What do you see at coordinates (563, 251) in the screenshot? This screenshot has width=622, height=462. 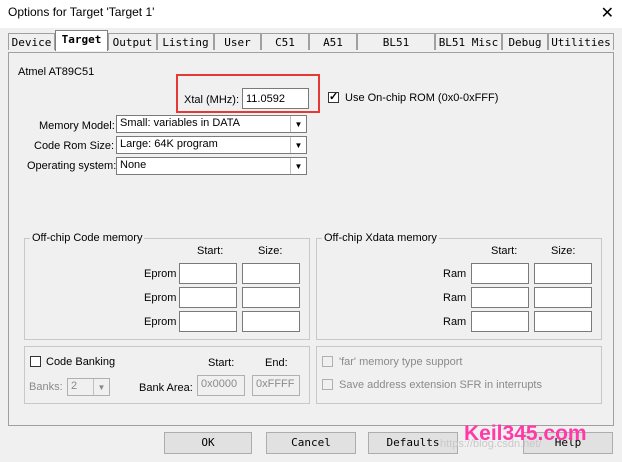 I see `xdata-size-header: Size:` at bounding box center [563, 251].